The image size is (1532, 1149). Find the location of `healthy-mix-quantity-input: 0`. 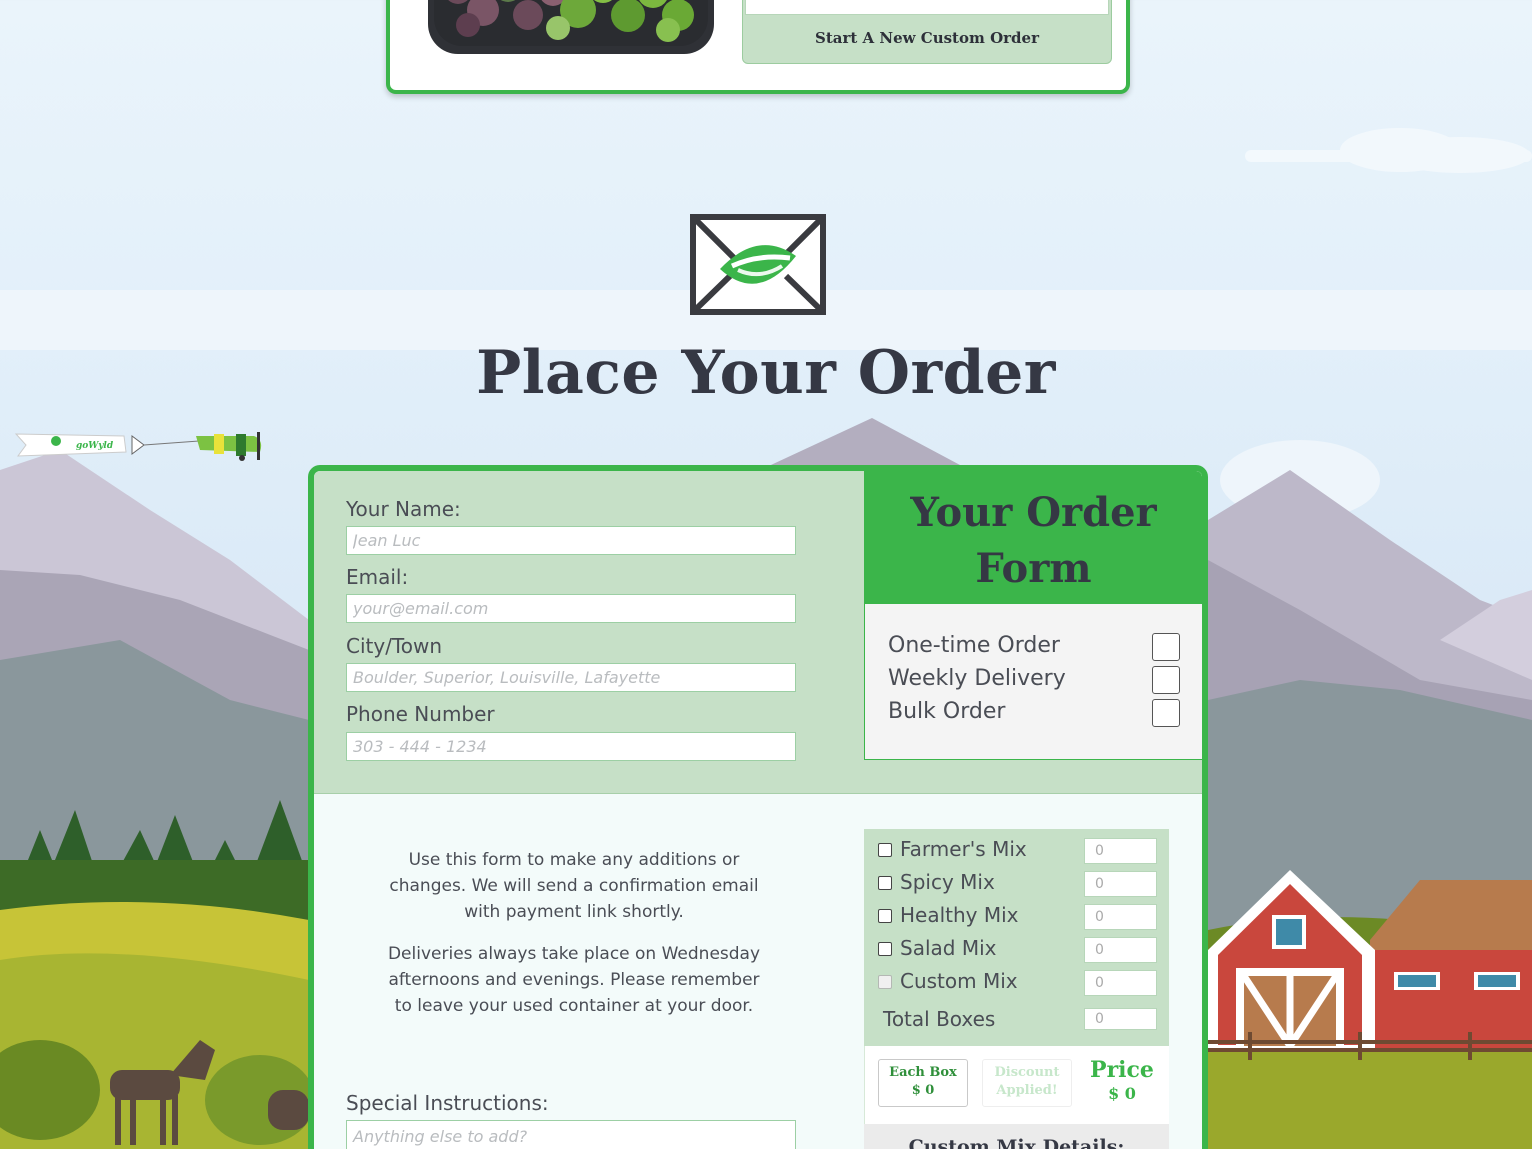

healthy-mix-quantity-input: 0 is located at coordinates (1120, 917).